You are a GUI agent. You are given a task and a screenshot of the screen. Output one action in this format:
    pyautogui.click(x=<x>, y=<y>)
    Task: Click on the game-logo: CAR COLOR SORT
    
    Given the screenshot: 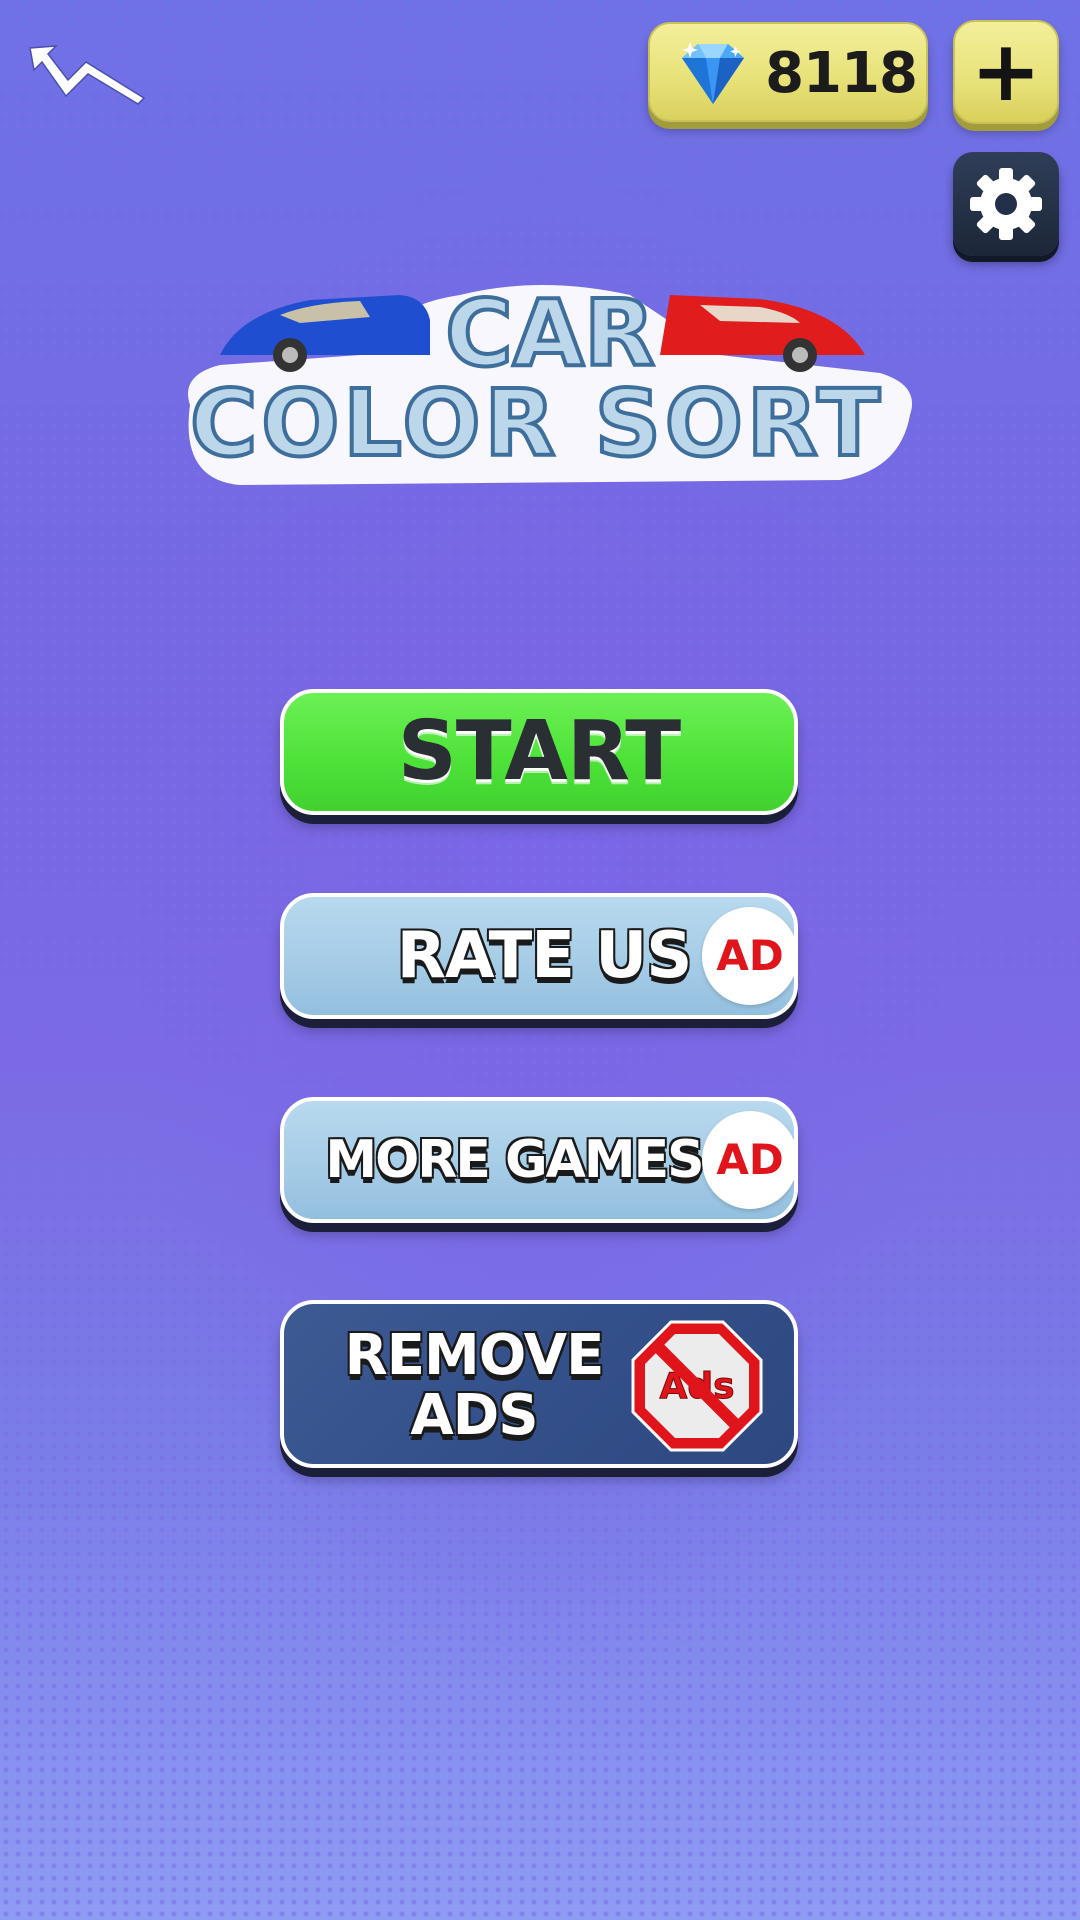 What is the action you would take?
    pyautogui.click(x=550, y=375)
    